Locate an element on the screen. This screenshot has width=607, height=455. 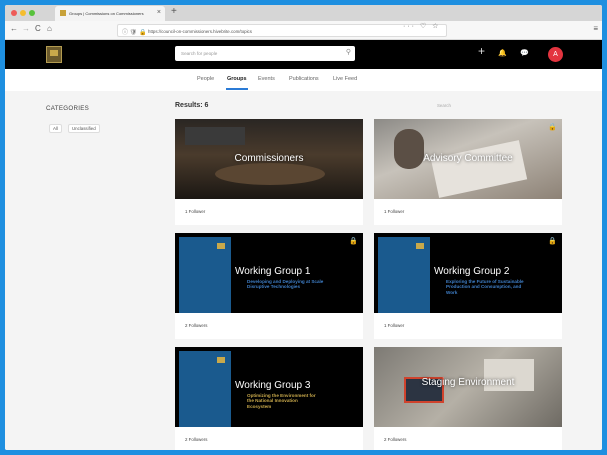
group-title: Working Group 2 is located at coordinates (472, 271).